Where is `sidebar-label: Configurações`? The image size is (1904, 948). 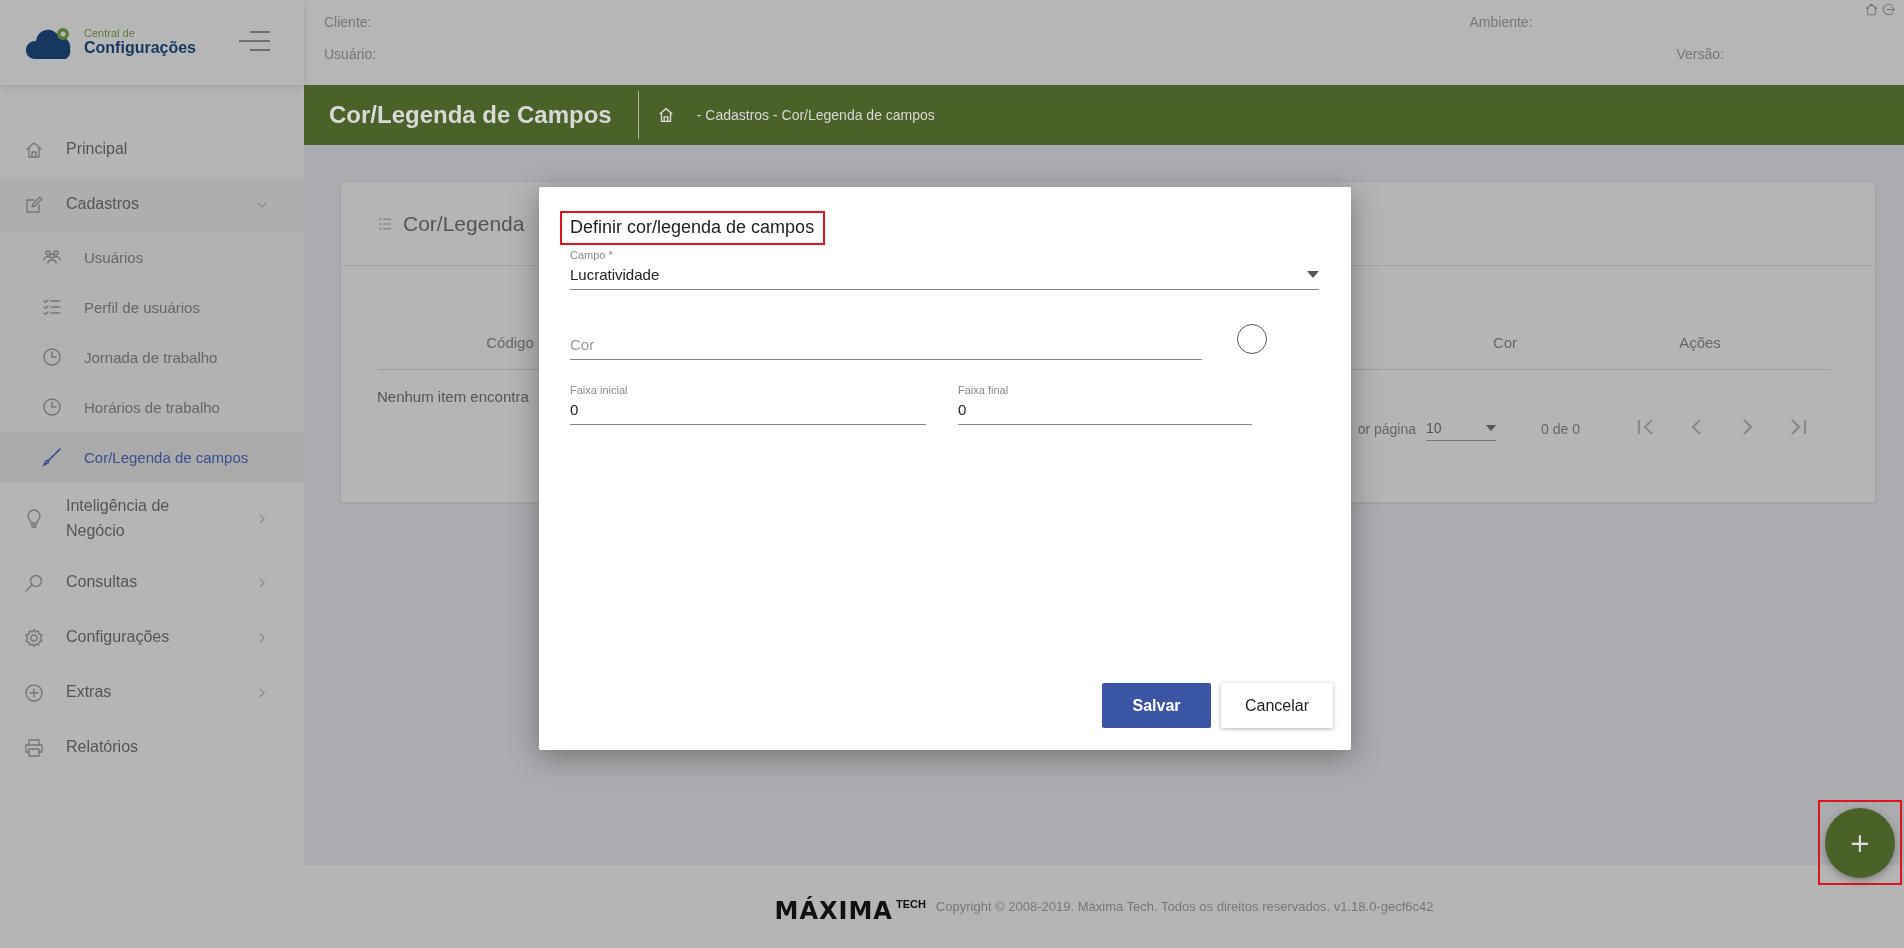
sidebar-label: Configurações is located at coordinates (118, 637).